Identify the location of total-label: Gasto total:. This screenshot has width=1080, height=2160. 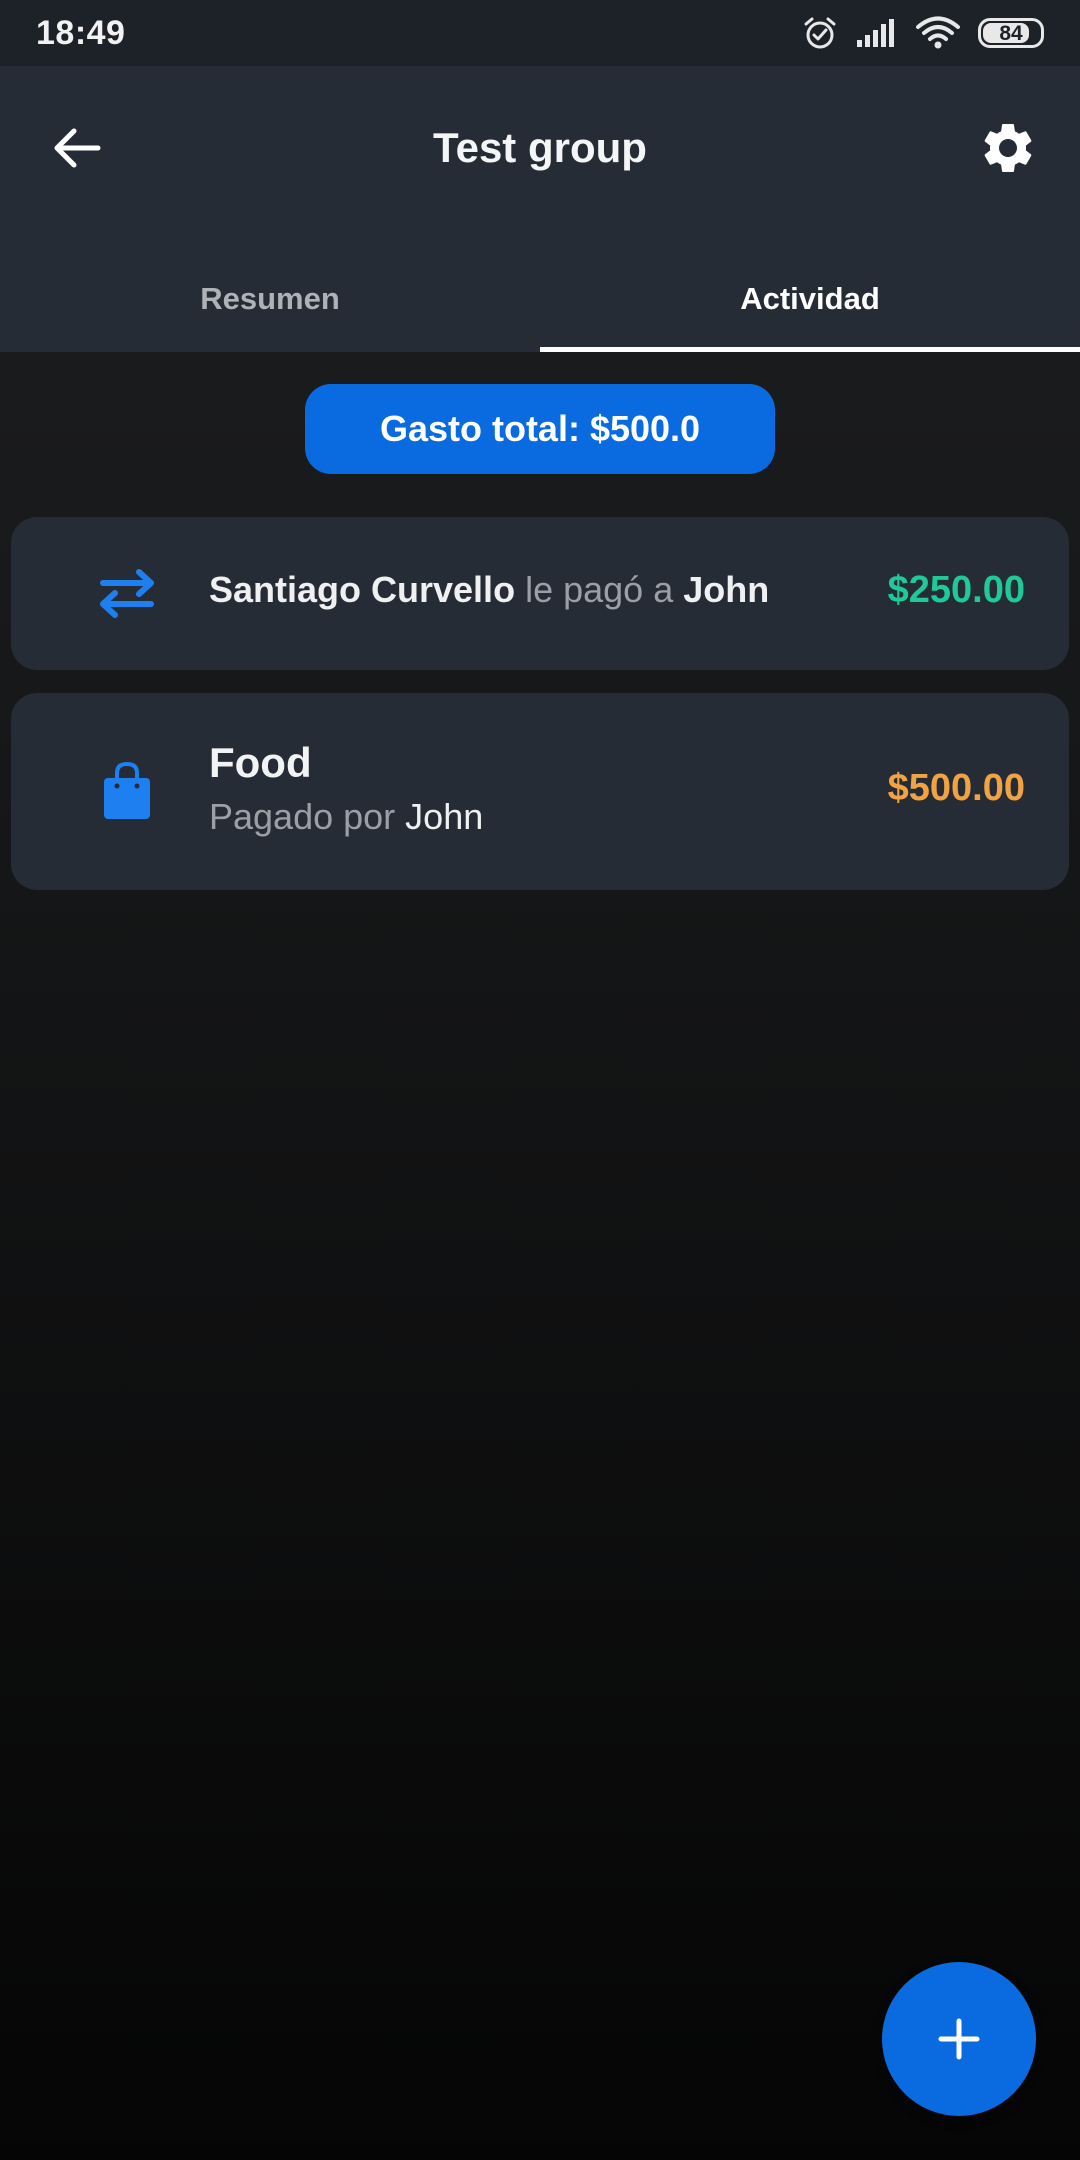
(479, 428).